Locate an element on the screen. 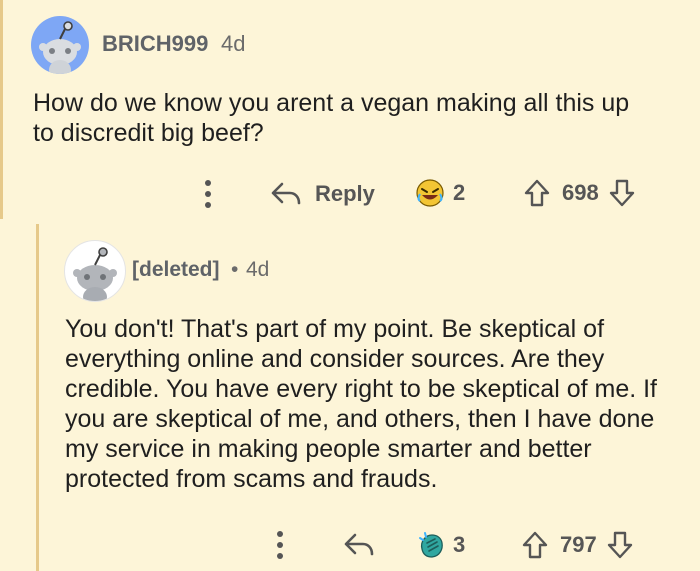  thread-line-top is located at coordinates (1, 109).